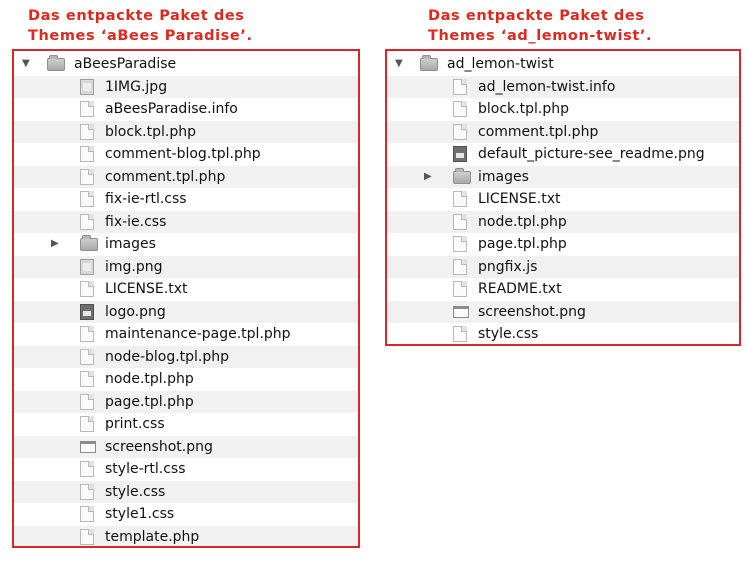 The width and height of the screenshot is (750, 563). I want to click on file-row: aBeesParadise.info, so click(186, 109).